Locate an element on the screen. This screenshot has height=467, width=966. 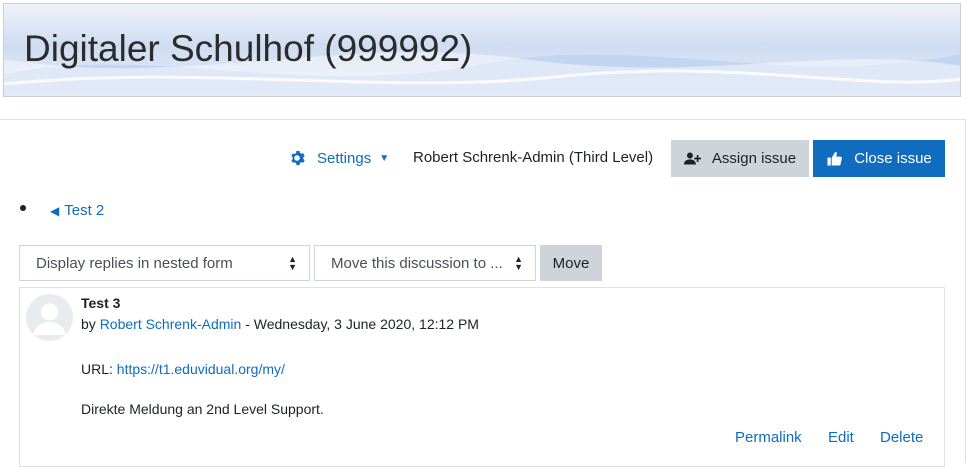
triangle-left-icon: ◀ is located at coordinates (55, 211).